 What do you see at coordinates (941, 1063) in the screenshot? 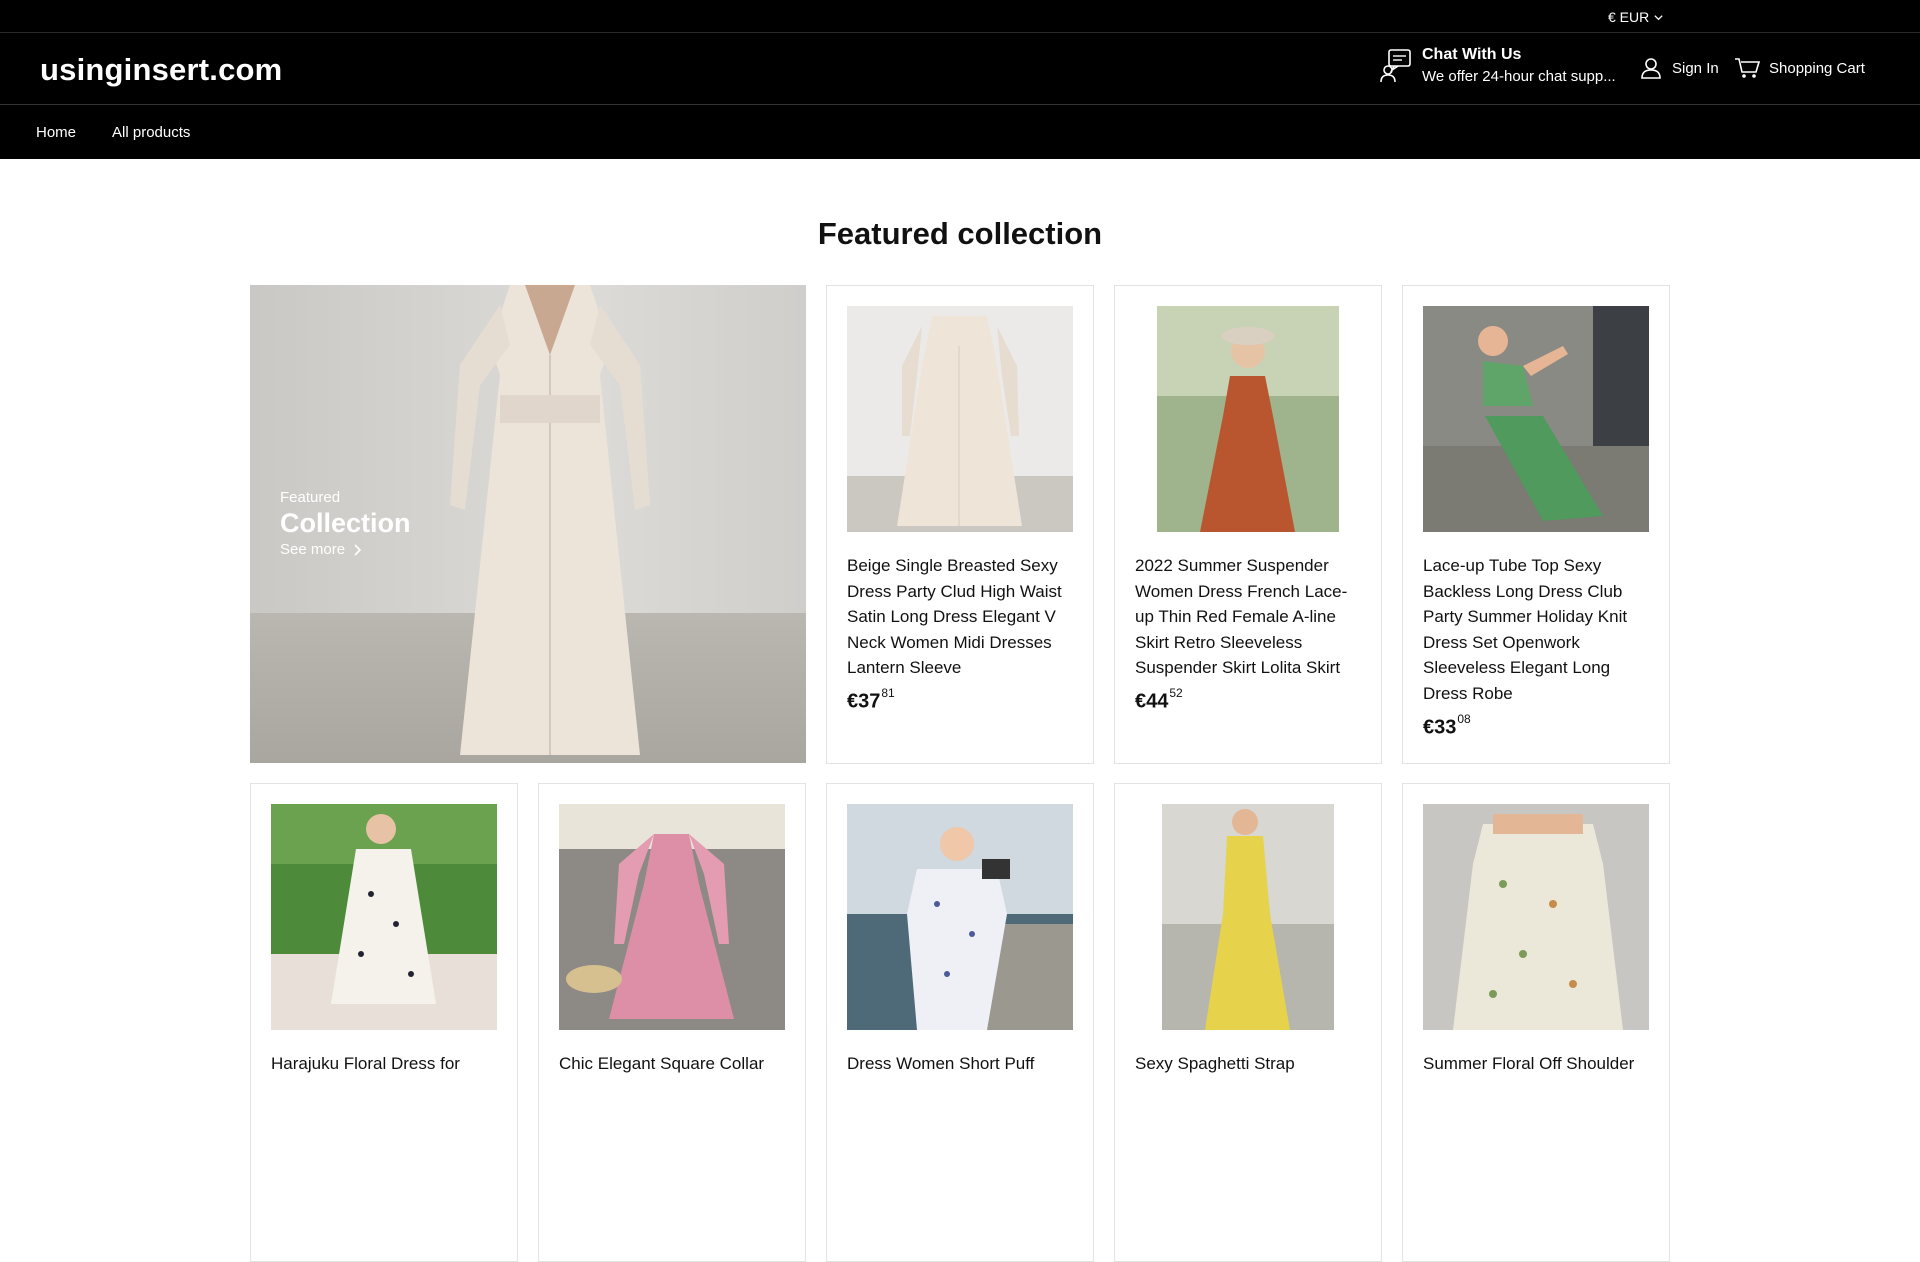
I see `product-name: Dress Women Short Puff` at bounding box center [941, 1063].